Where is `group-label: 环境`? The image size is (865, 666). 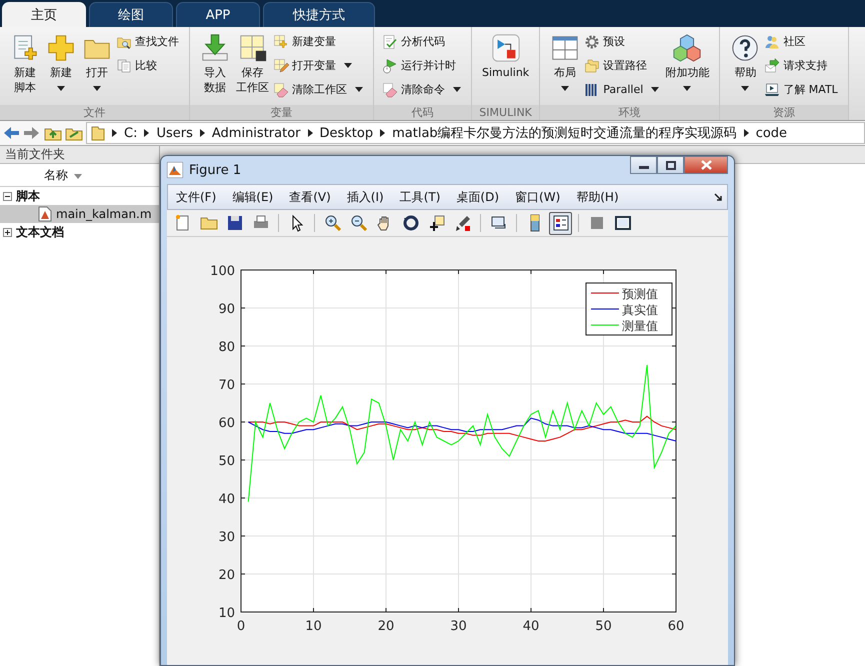
group-label: 环境 is located at coordinates (630, 112).